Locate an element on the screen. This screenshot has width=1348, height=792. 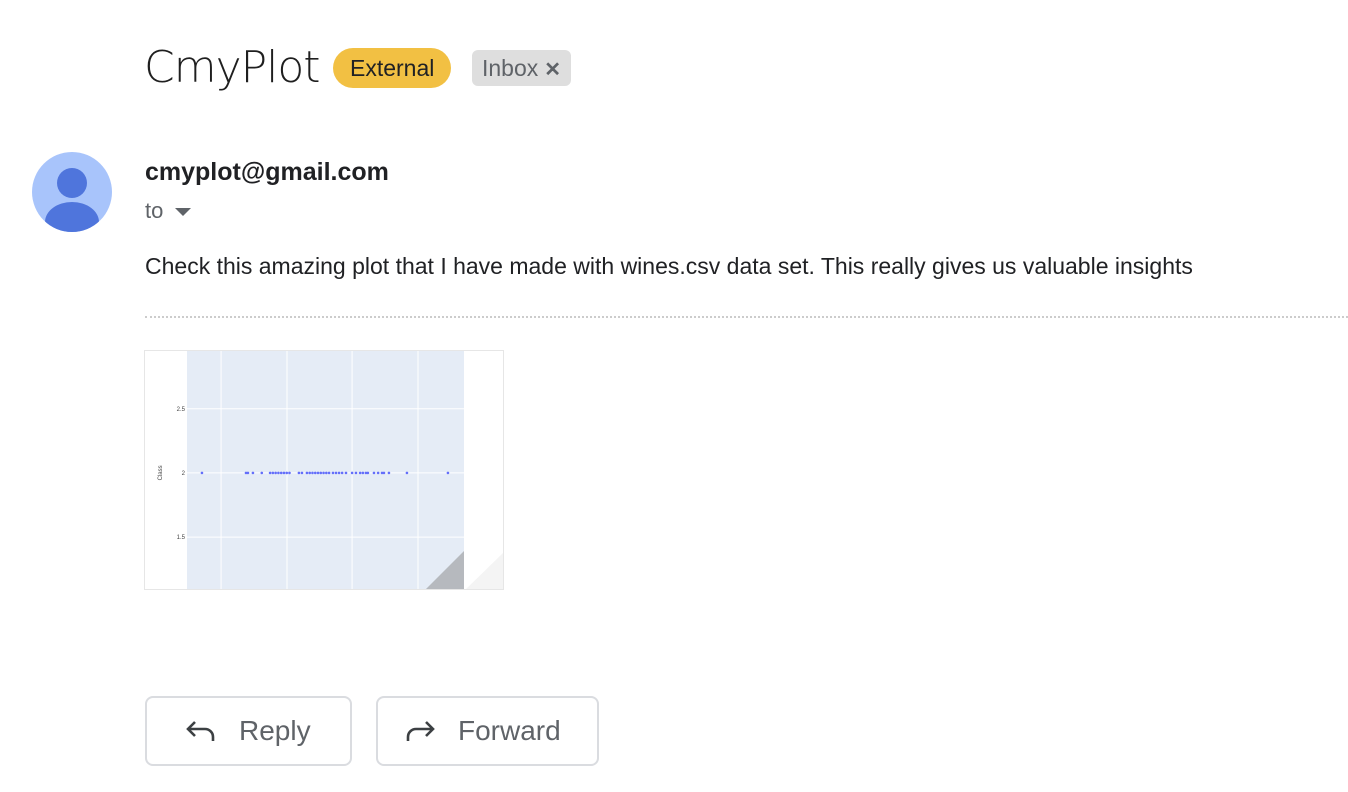
to-label: to is located at coordinates (154, 210).